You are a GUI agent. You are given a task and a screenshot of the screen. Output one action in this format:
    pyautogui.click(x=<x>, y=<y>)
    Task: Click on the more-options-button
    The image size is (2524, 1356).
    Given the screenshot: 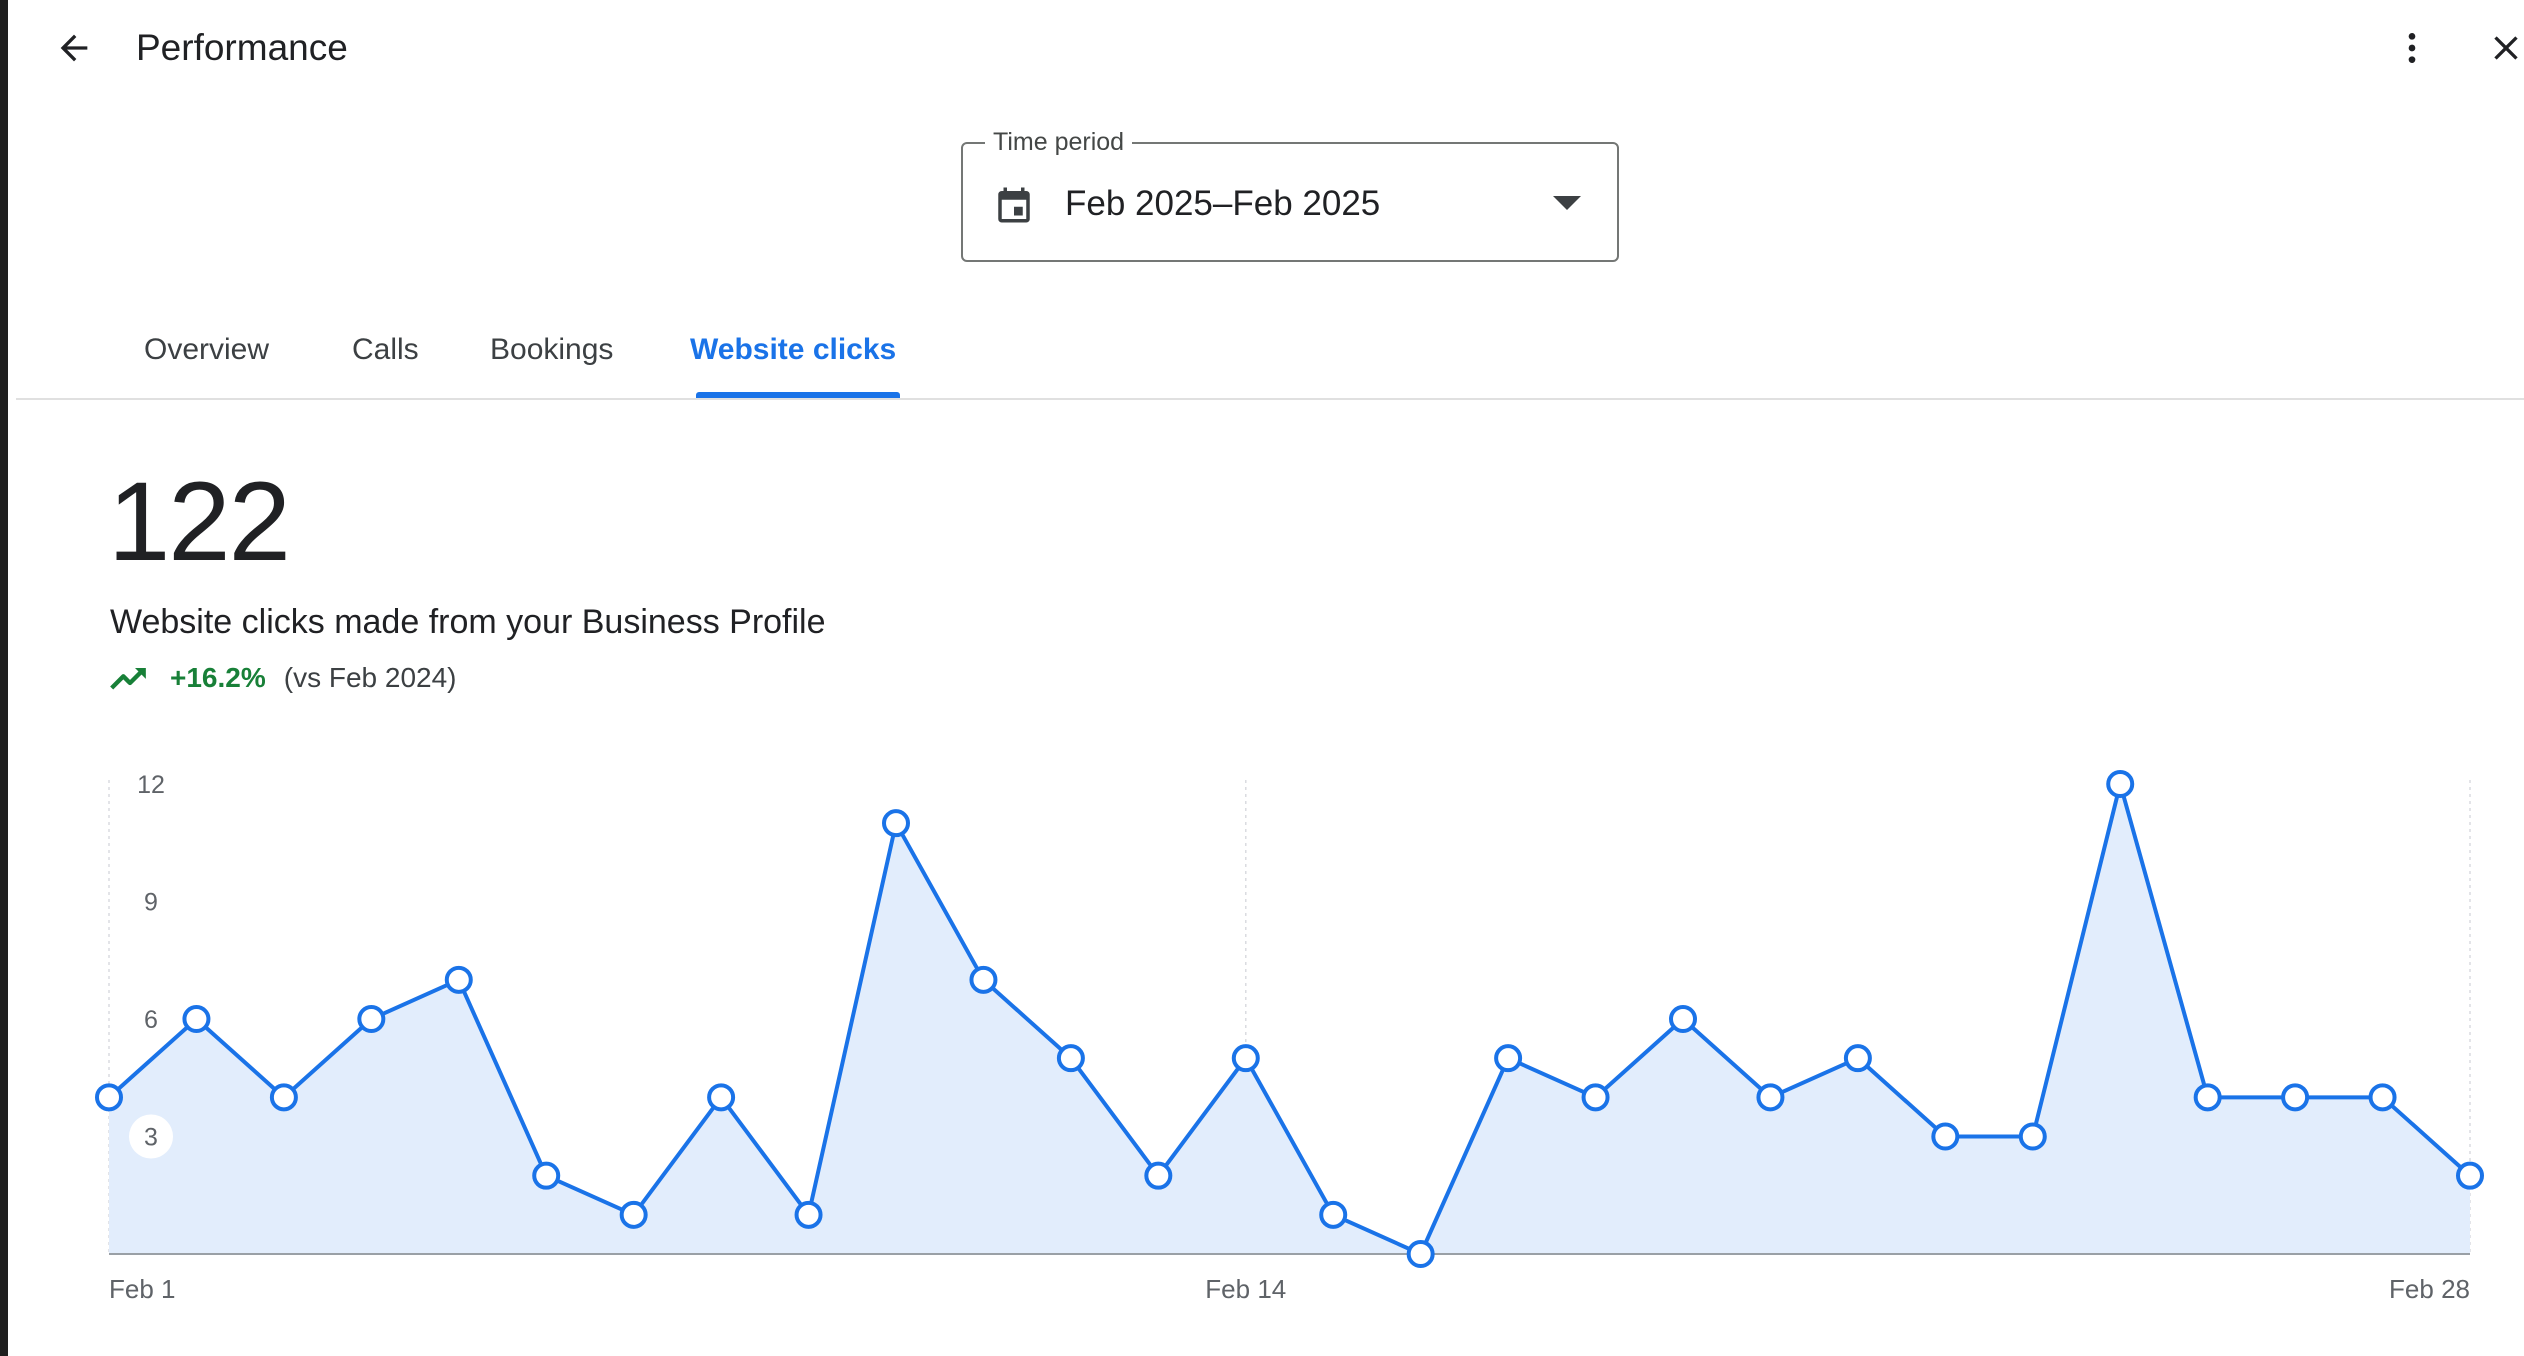 What is the action you would take?
    pyautogui.click(x=2412, y=48)
    